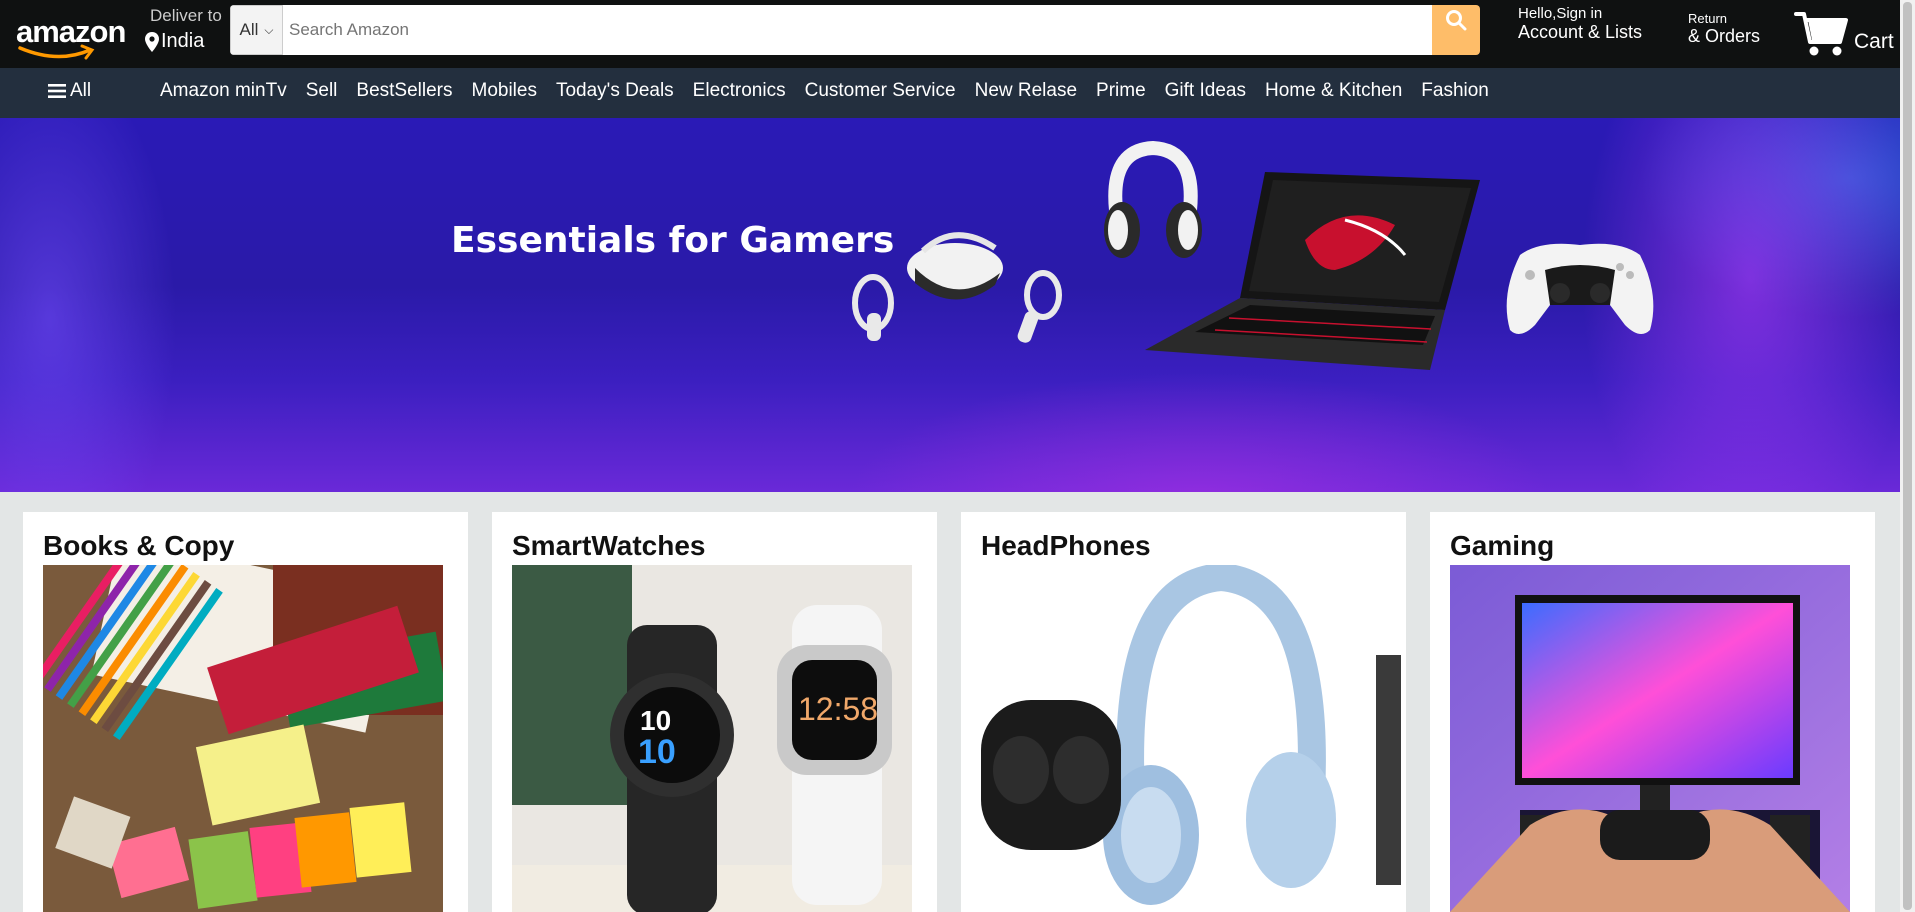 This screenshot has height=912, width=1915. I want to click on all-menu-button: All, so click(69, 91).